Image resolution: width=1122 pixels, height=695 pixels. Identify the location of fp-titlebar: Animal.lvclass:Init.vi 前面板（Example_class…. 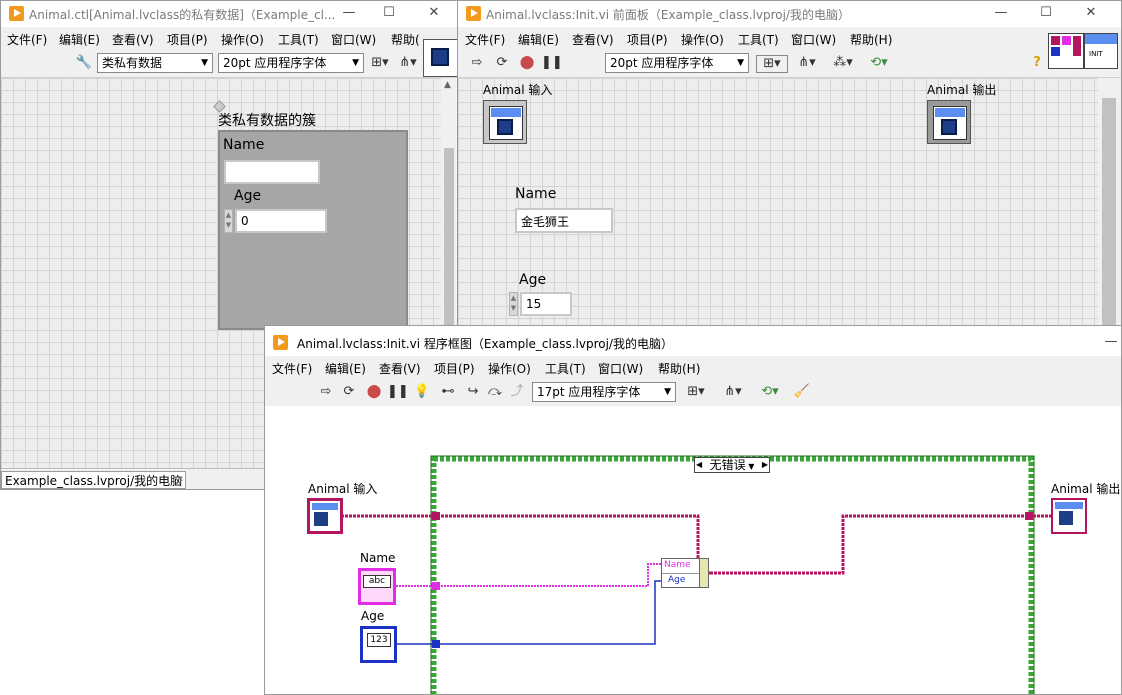
(789, 14).